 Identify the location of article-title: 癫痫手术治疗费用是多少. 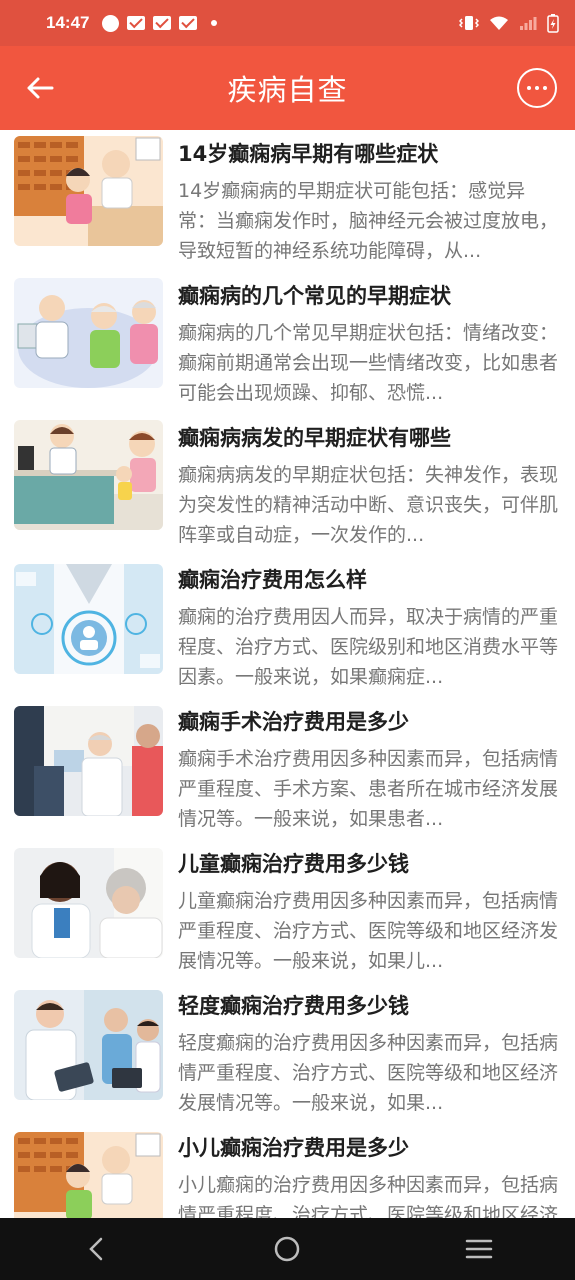
(293, 722).